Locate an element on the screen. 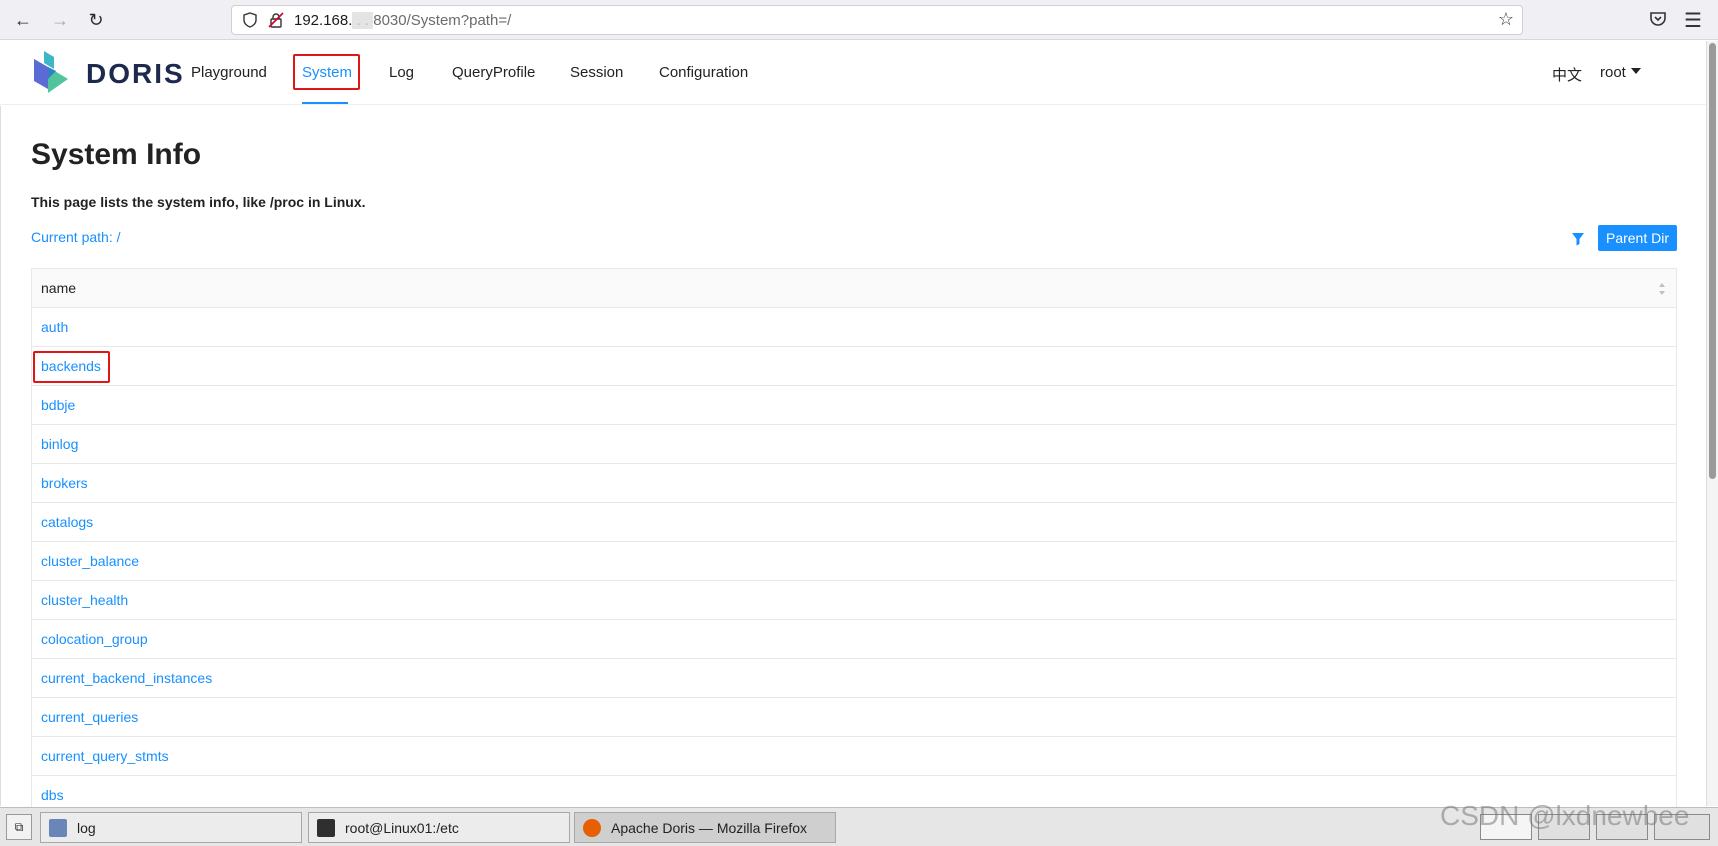  row-link-current-queries: current_queries is located at coordinates (89, 717).